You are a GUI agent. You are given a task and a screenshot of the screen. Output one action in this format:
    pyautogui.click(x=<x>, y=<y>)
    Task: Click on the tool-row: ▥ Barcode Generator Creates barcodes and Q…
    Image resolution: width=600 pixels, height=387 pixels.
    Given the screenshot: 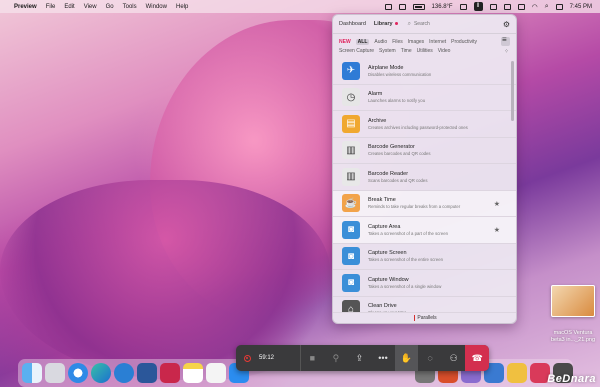 What is the action you would take?
    pyautogui.click(x=424, y=151)
    